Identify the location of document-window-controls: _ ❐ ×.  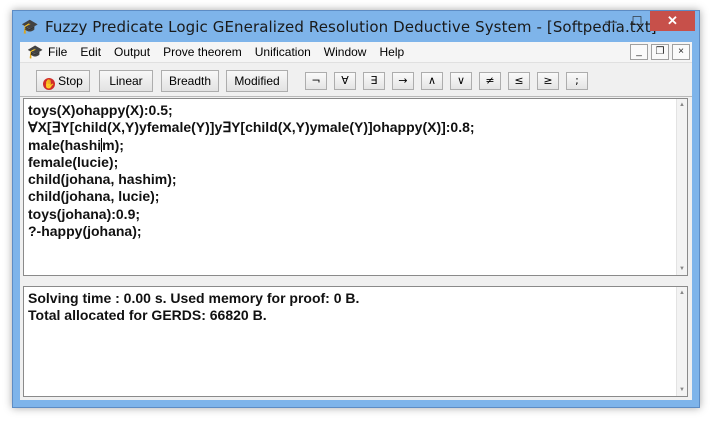
(658, 52).